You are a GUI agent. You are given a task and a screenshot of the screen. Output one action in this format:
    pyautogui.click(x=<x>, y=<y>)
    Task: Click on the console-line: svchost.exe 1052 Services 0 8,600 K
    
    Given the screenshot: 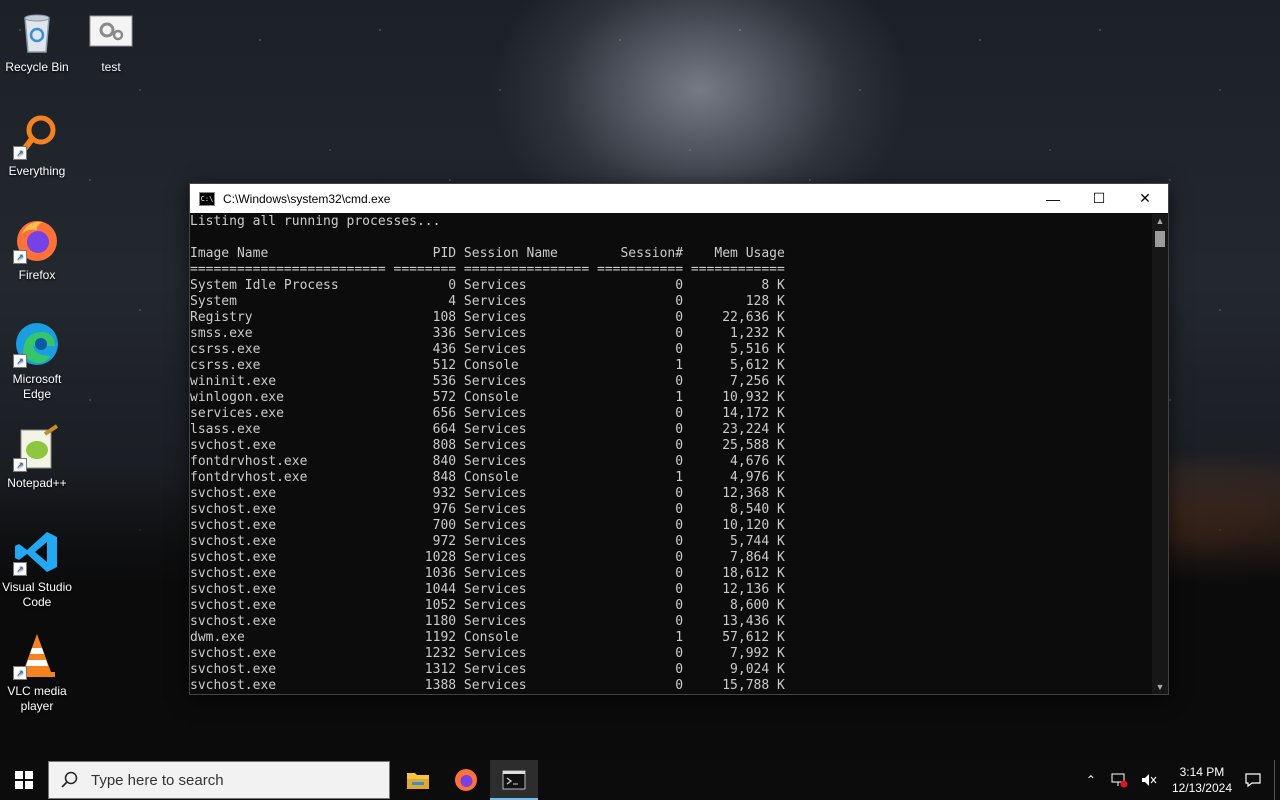 What is the action you would take?
    pyautogui.click(x=487, y=605)
    